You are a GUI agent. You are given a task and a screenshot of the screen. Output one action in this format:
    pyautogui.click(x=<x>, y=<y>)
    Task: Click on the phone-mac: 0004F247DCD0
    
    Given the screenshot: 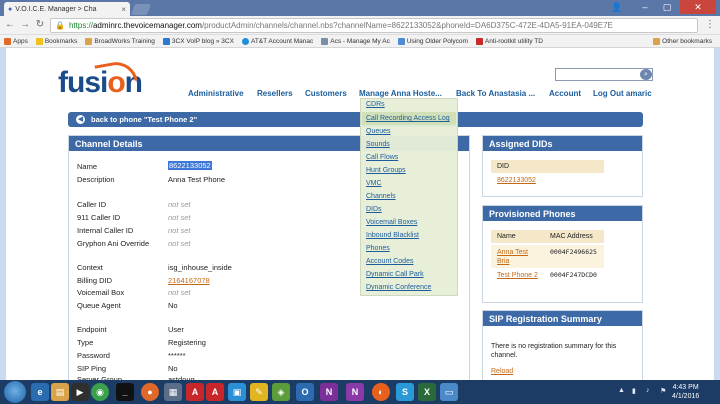 What is the action you would take?
    pyautogui.click(x=573, y=275)
    